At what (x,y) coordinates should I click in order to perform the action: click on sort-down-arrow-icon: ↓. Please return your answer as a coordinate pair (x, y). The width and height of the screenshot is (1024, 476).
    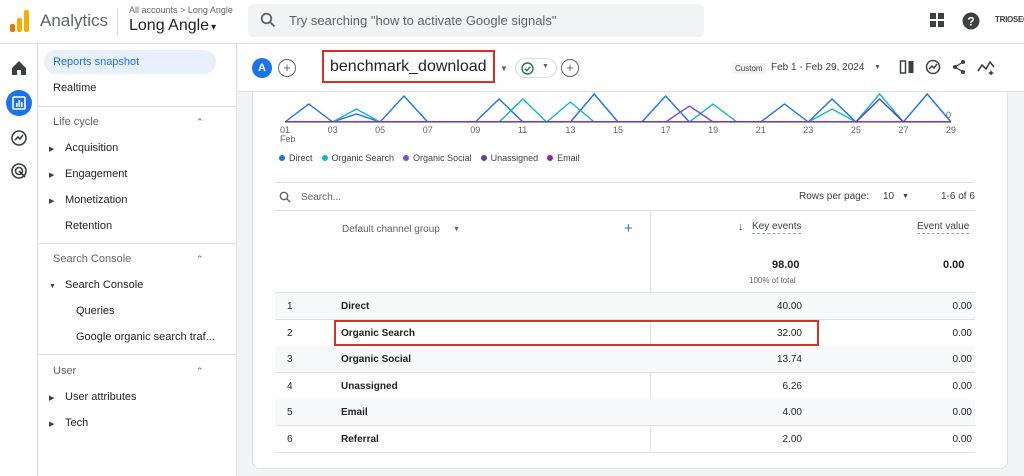
    Looking at the image, I should click on (741, 227).